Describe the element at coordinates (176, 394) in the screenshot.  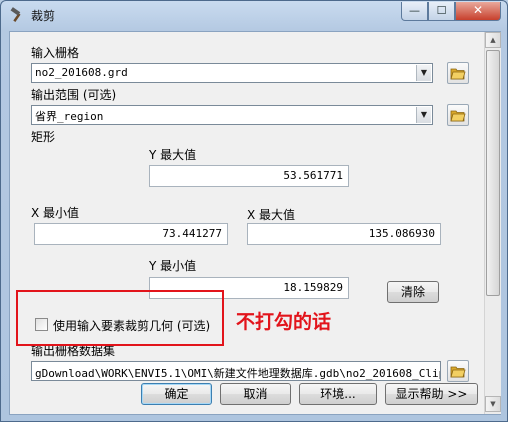
I see `ok-button: 确定` at that location.